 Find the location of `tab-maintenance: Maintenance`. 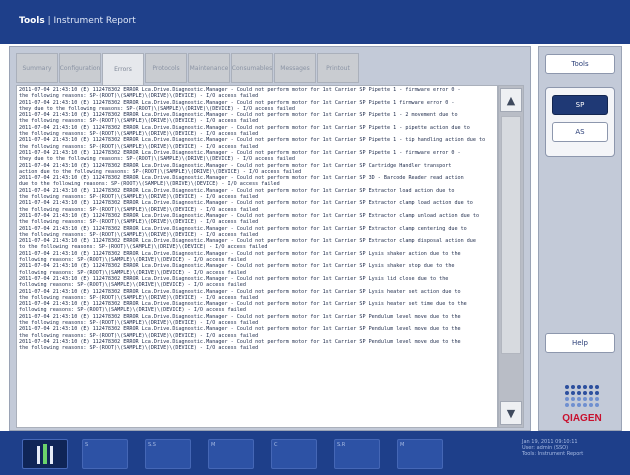

tab-maintenance: Maintenance is located at coordinates (209, 68).